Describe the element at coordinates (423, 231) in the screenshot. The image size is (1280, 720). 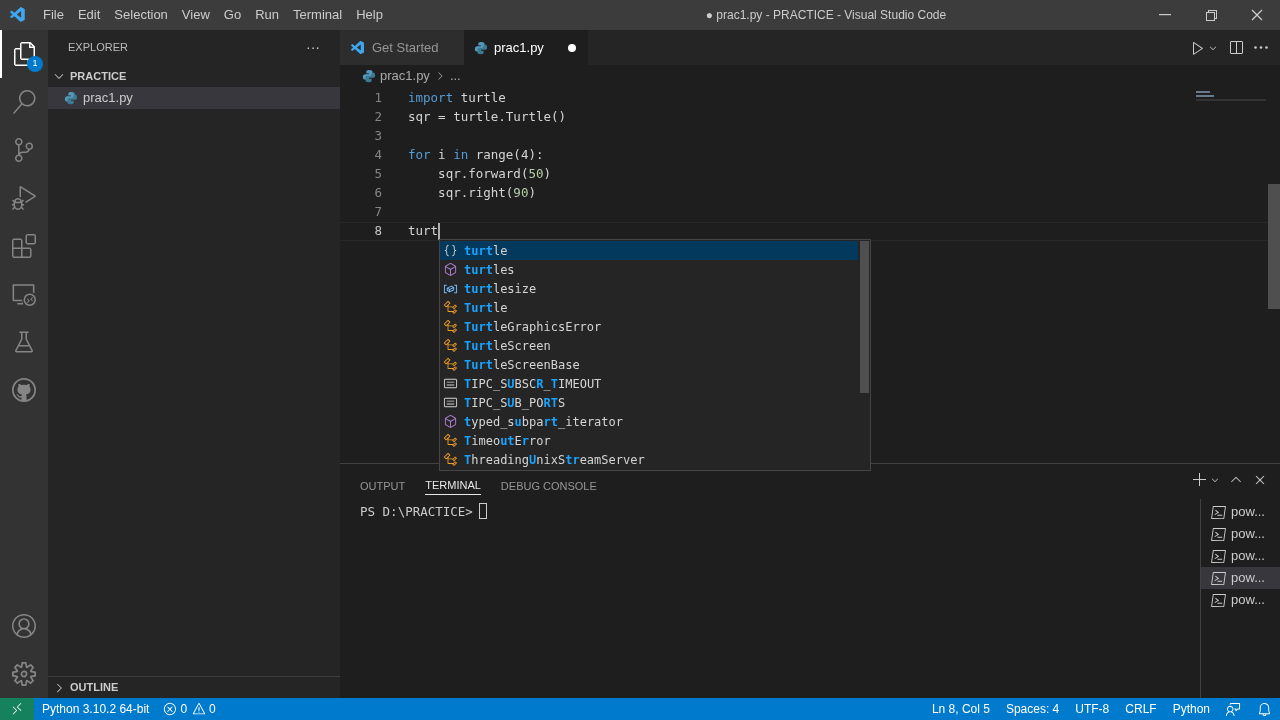
I see `code-line: turt` at that location.